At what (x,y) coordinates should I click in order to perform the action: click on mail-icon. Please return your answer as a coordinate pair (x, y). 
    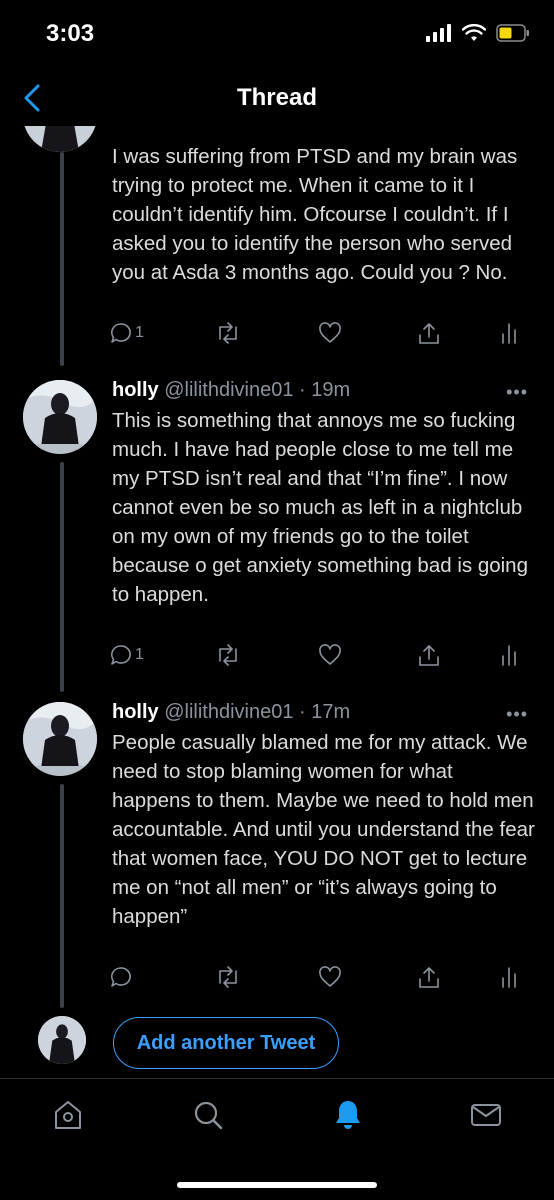
    Looking at the image, I should click on (486, 1115).